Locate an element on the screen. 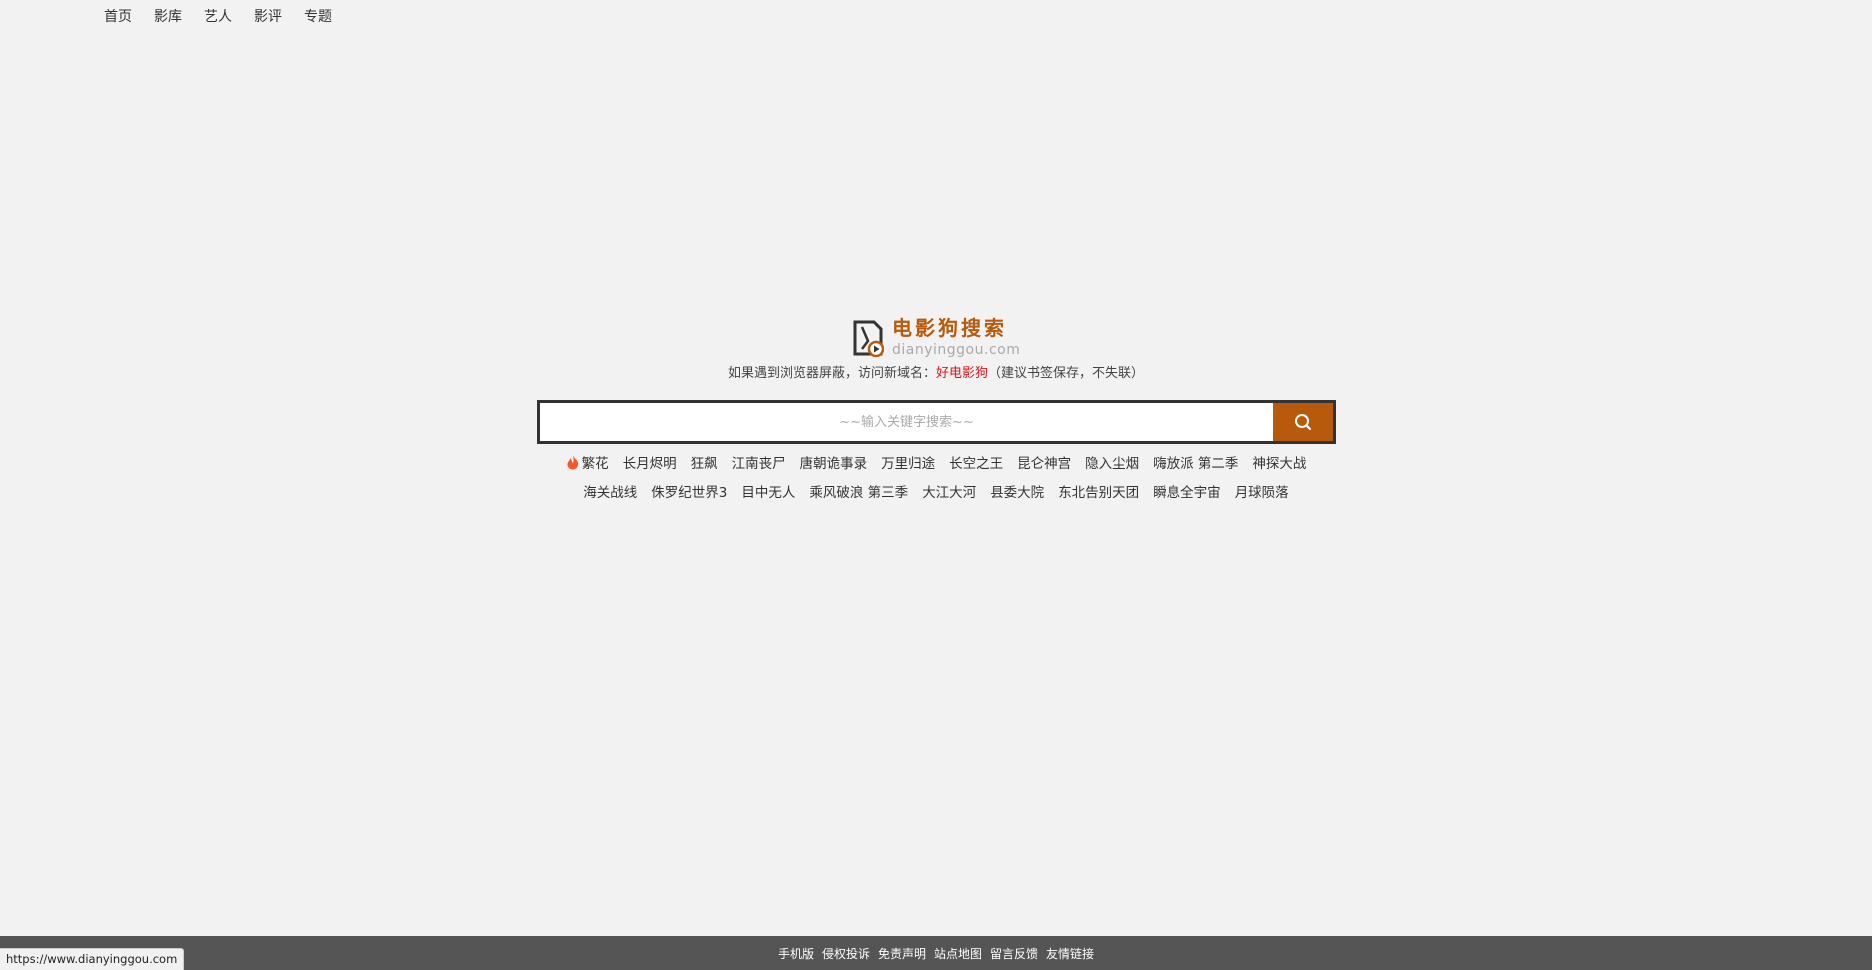 This screenshot has height=970, width=1872. hot-search-item: 乘风破浪 第三季 is located at coordinates (858, 491).